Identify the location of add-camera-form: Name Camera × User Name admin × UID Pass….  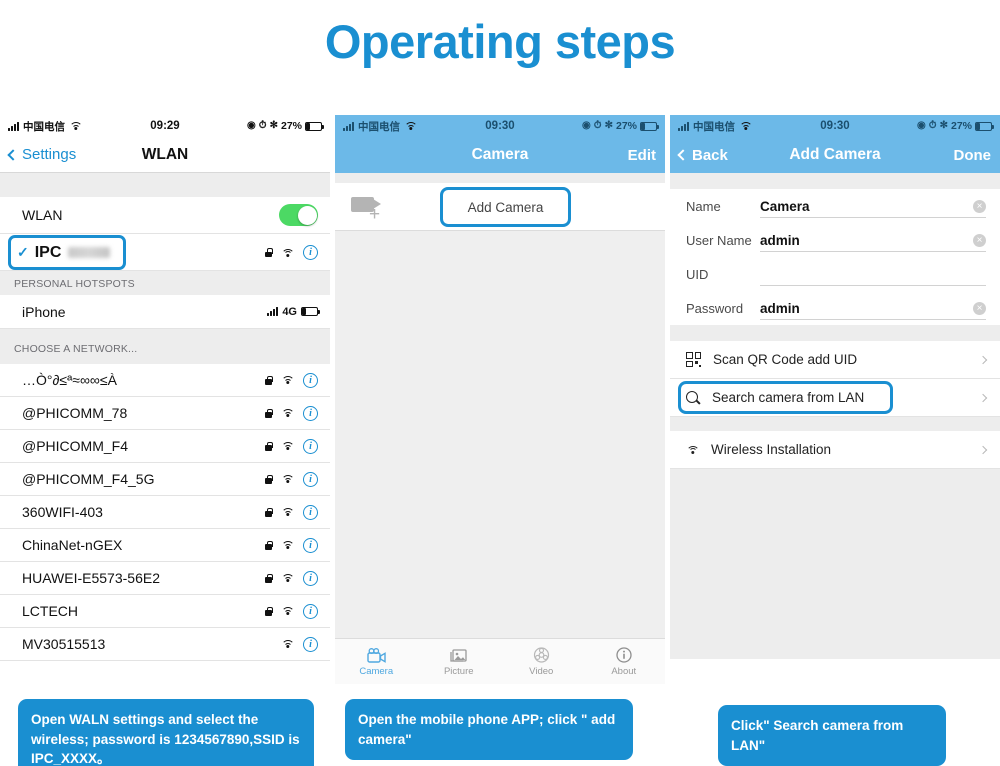
(835, 257).